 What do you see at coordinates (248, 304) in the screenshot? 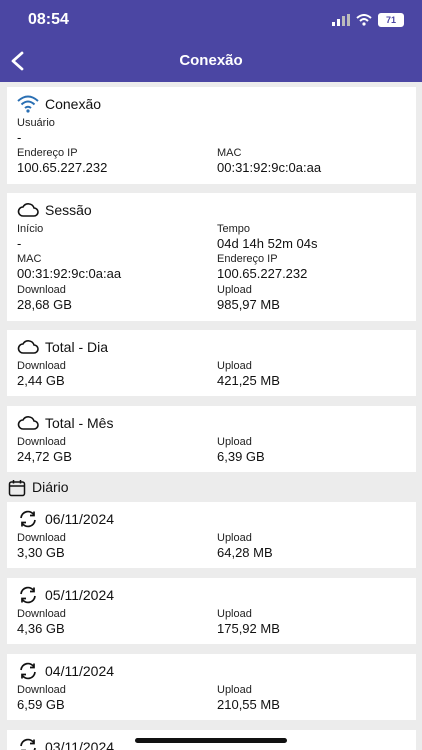
I see `session-upload-value: 985,97 MB` at bounding box center [248, 304].